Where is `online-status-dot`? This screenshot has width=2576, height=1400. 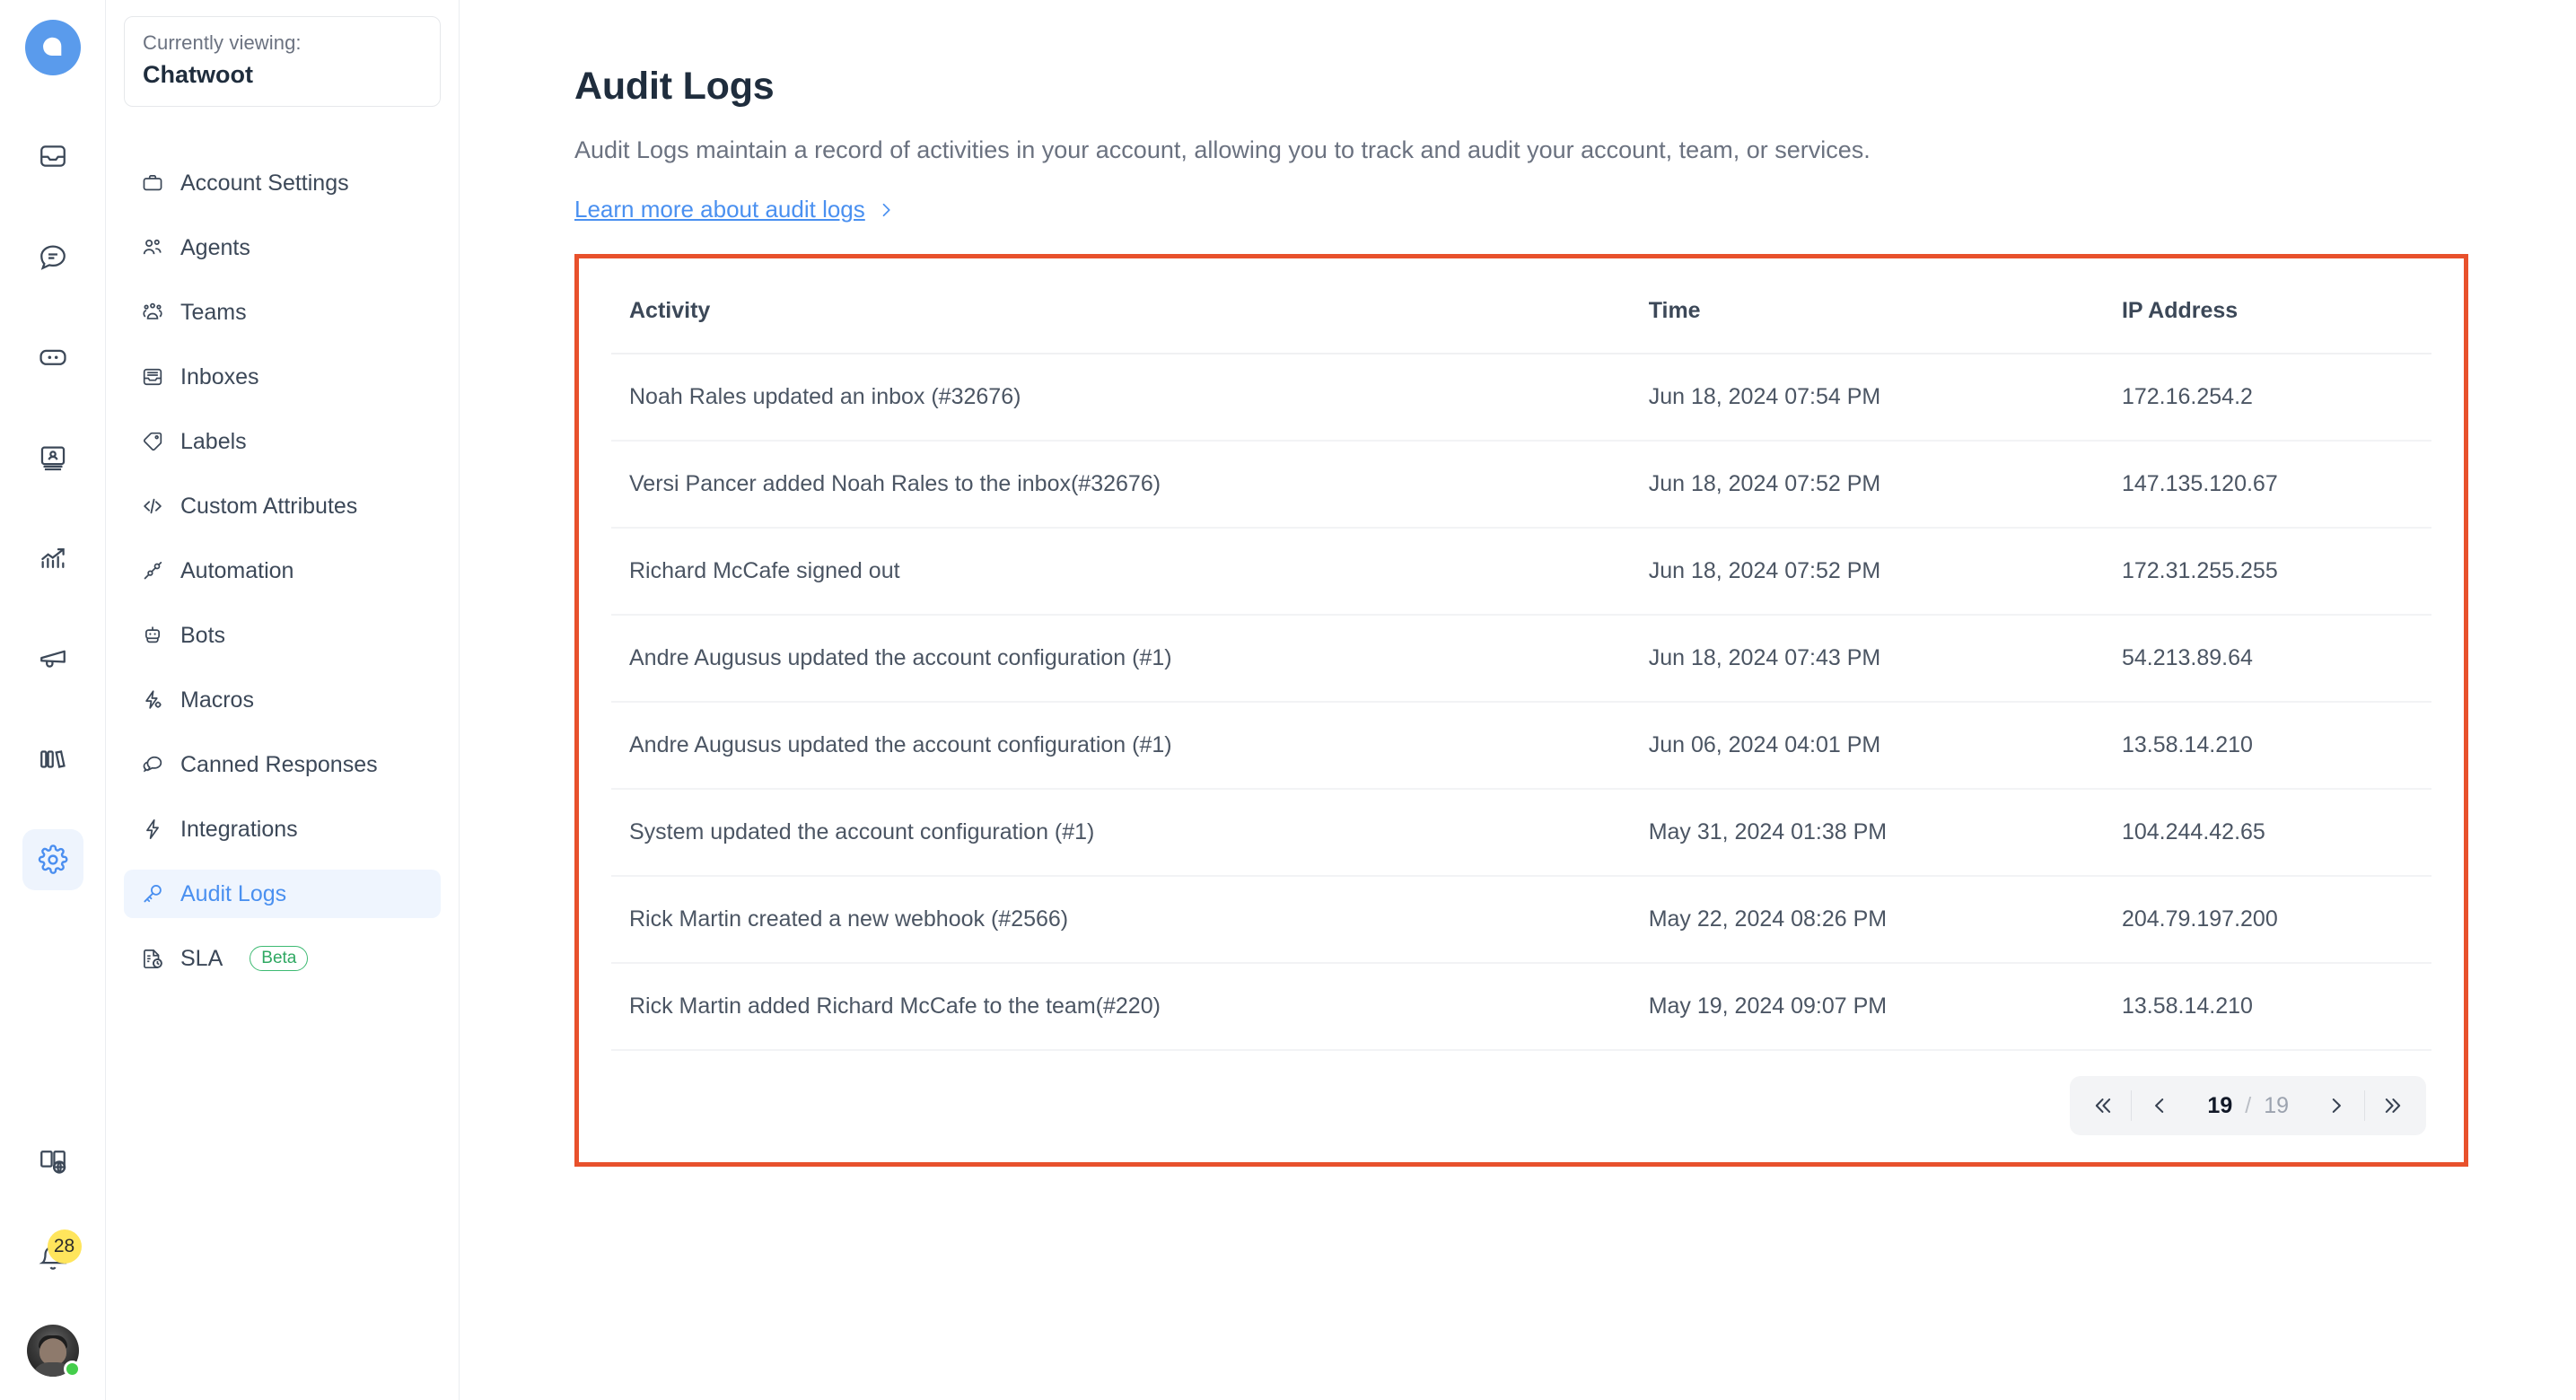 online-status-dot is located at coordinates (72, 1369).